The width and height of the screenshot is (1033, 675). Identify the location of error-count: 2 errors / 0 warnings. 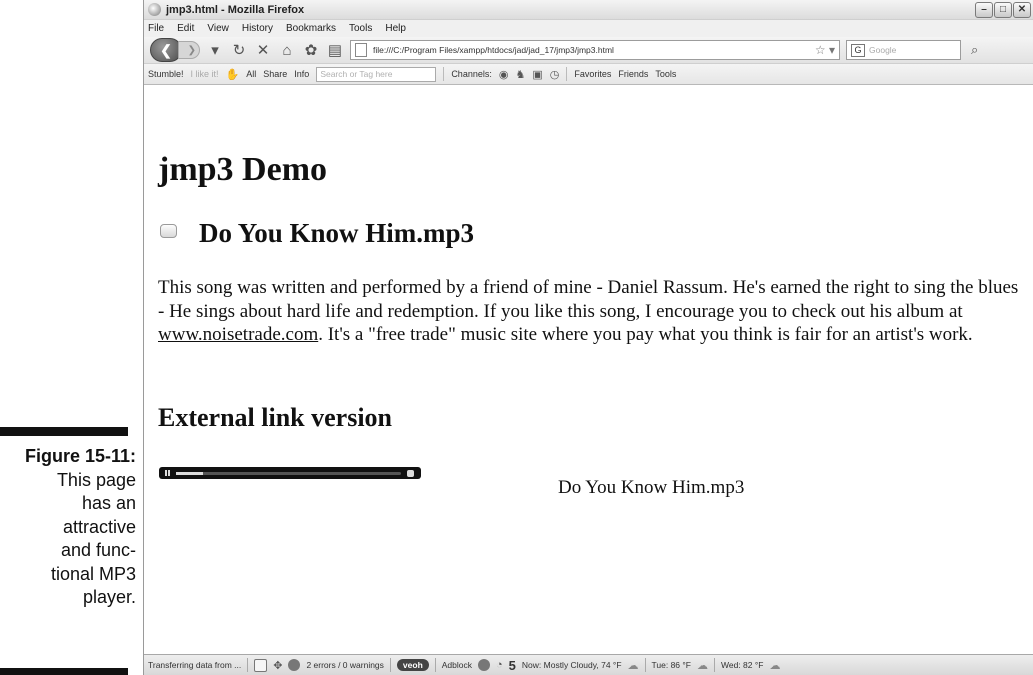
(344, 665).